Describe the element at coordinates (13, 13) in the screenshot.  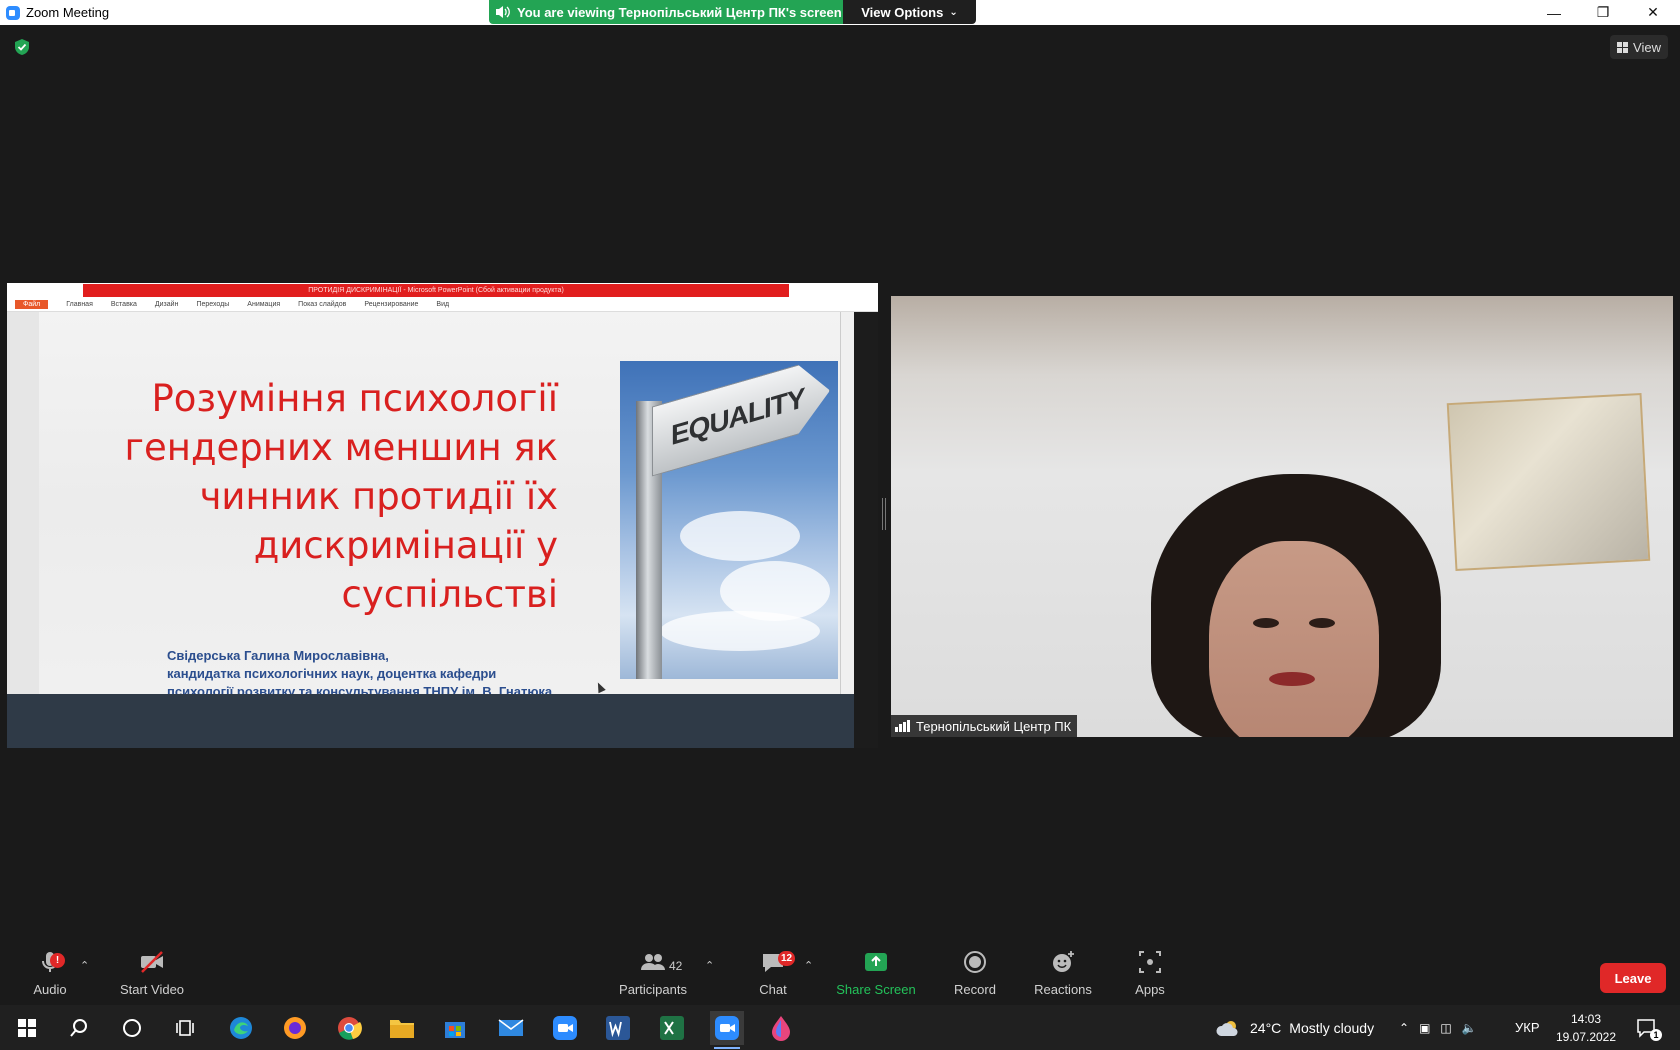
I see `zoom-logo-icon` at that location.